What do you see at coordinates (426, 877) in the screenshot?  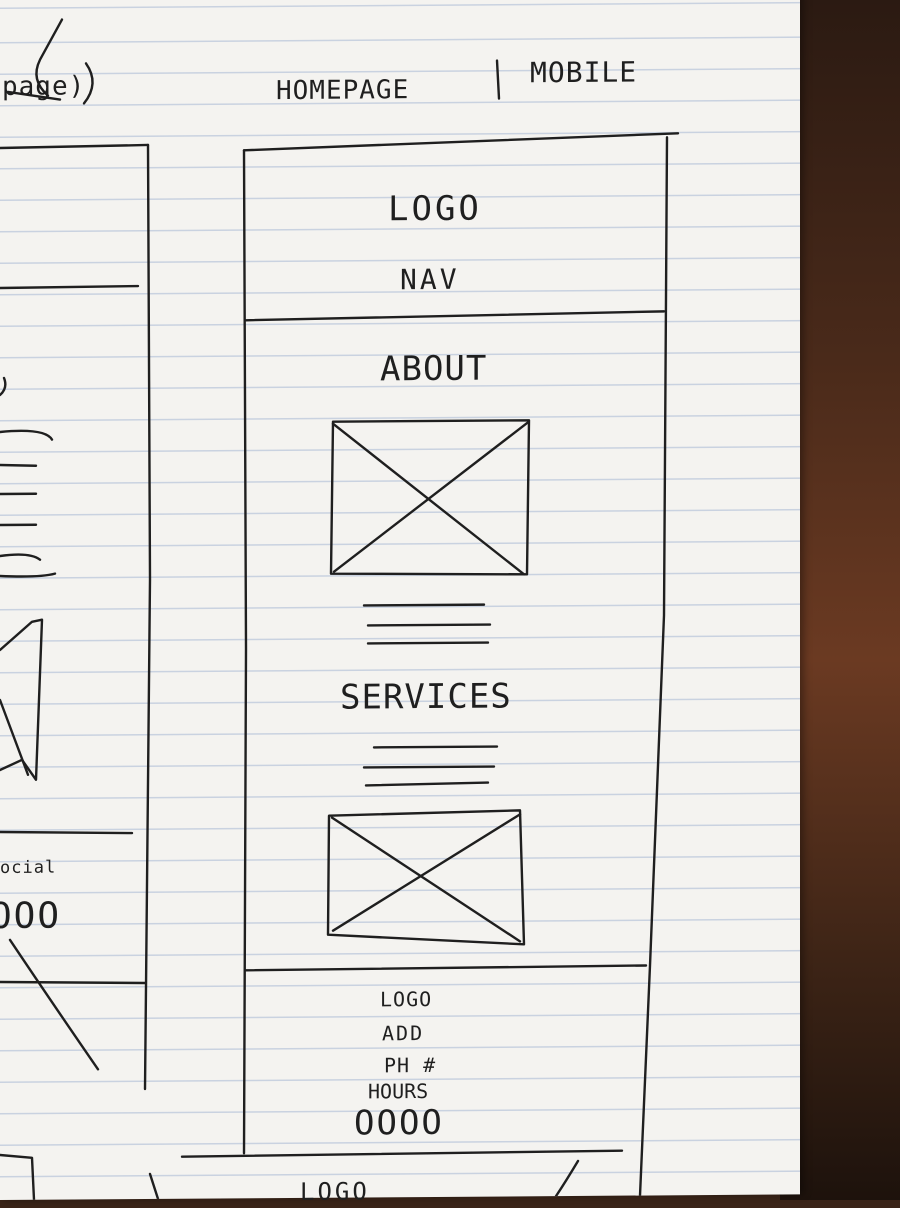 I see `services-image-placeholder` at bounding box center [426, 877].